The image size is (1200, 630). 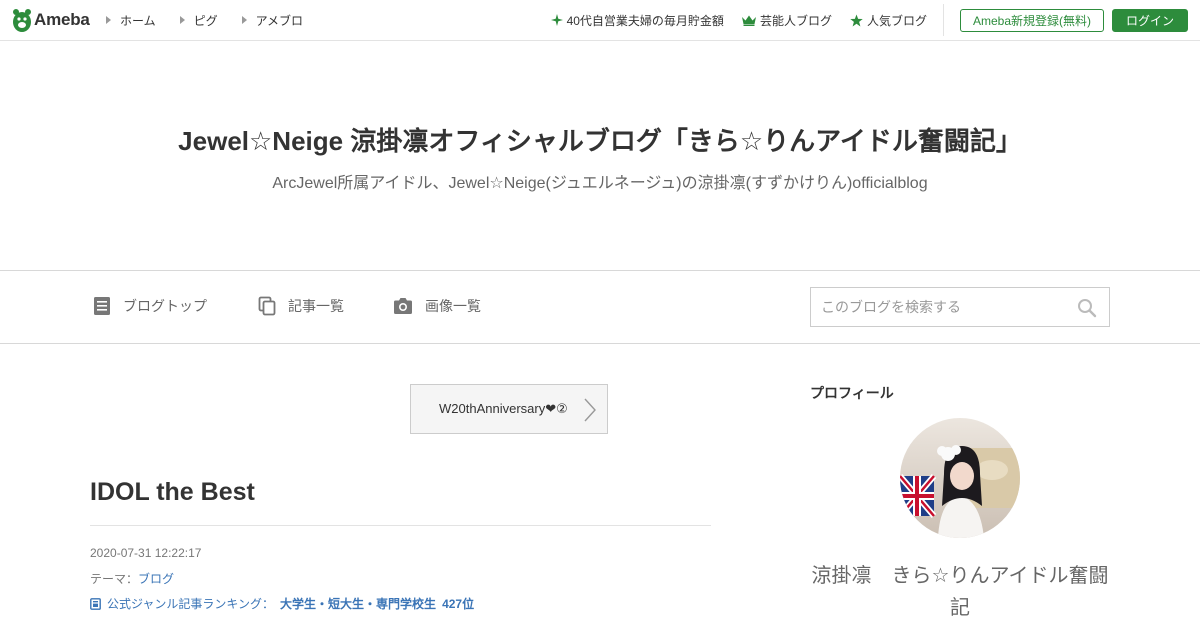 I want to click on entry-ranking-link: 公式ジャンル記事ランキング： 大学生・短大生・専門学校生 427位, so click(x=282, y=603).